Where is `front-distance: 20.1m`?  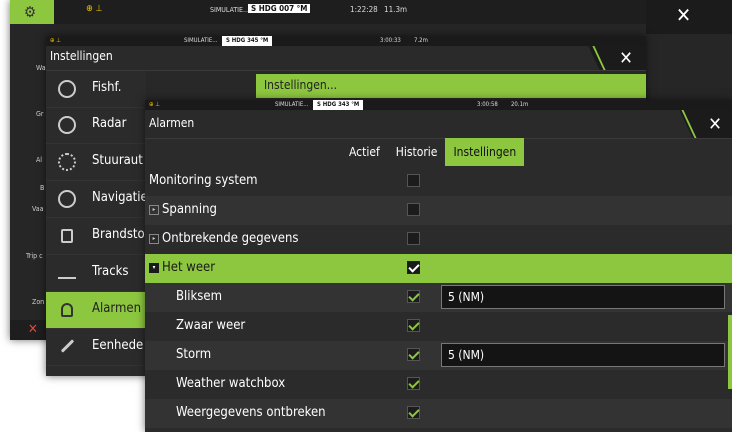 front-distance: 20.1m is located at coordinates (520, 104).